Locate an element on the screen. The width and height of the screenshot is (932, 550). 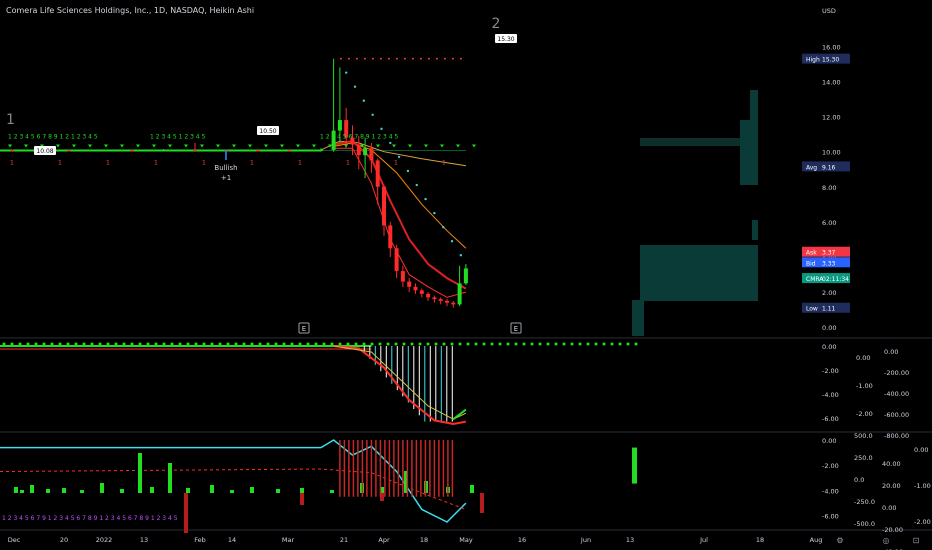
pane2-scale-left: -6.00 is located at coordinates (830, 419).